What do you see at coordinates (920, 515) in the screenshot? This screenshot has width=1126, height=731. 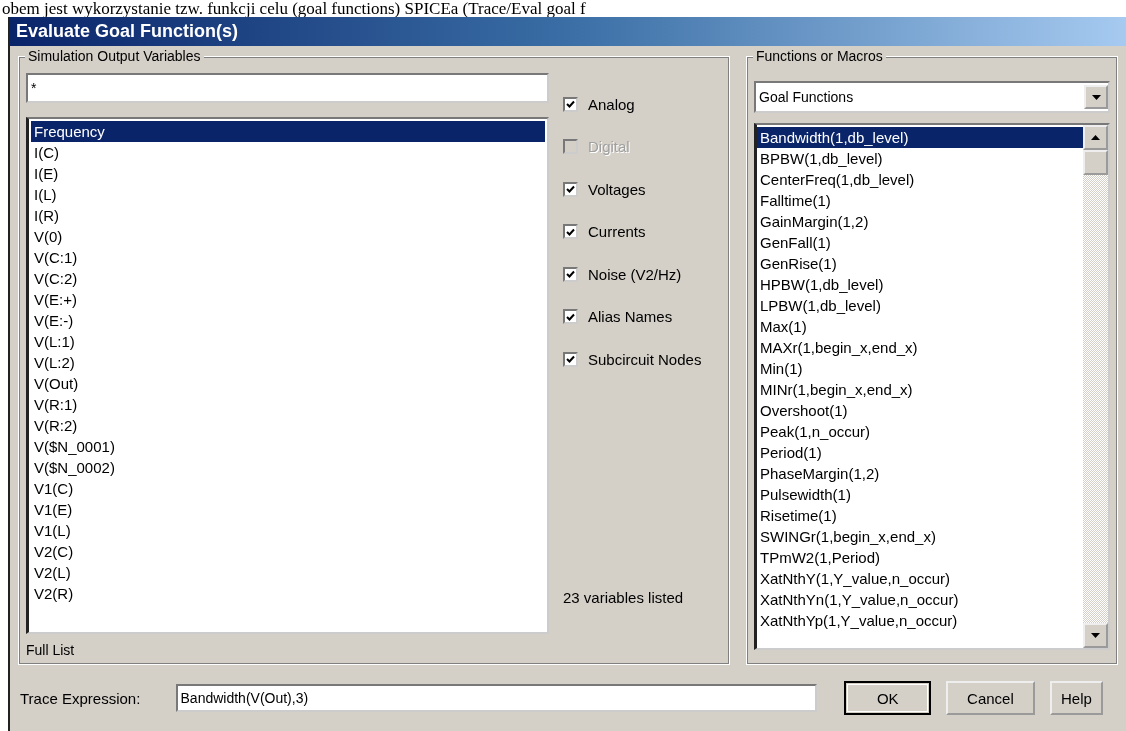 I see `list-item: Risetime(1)` at bounding box center [920, 515].